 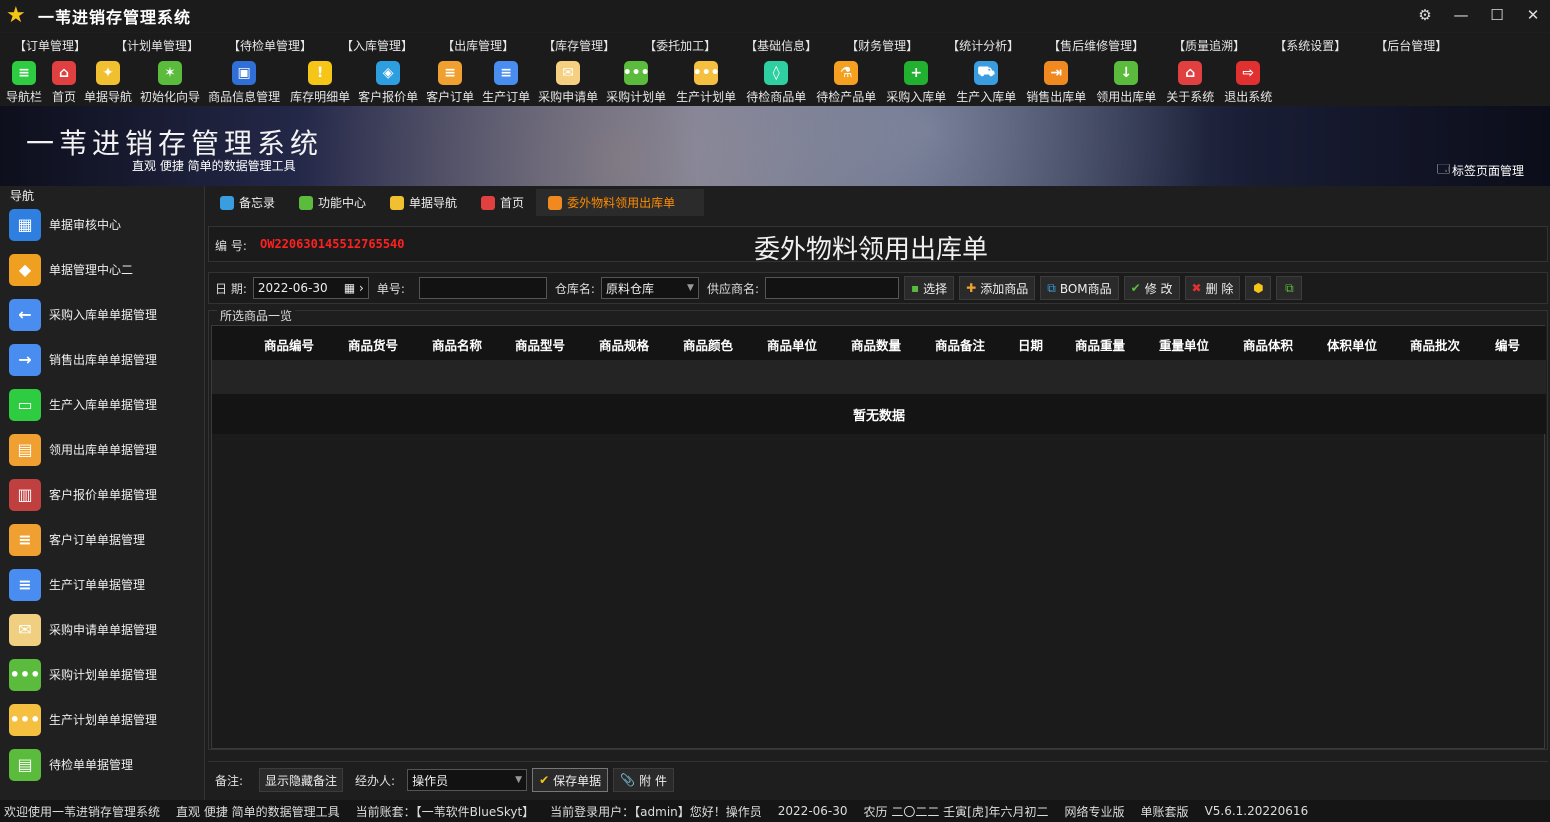 What do you see at coordinates (636, 73) in the screenshot?
I see `chat-green-icon: •••` at bounding box center [636, 73].